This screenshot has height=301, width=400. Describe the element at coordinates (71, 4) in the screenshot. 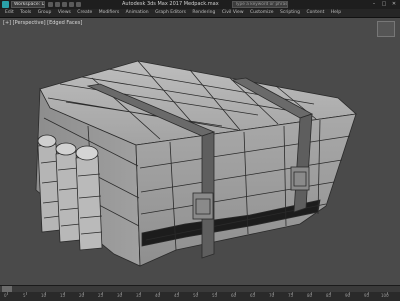

I see `undo-icon` at that location.